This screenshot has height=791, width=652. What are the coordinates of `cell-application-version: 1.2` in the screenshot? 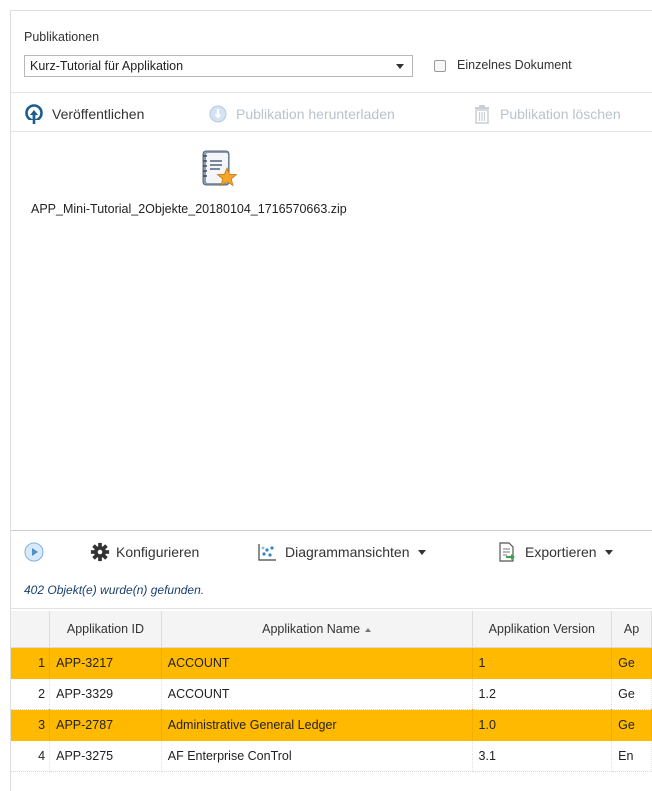 It's located at (542, 694).